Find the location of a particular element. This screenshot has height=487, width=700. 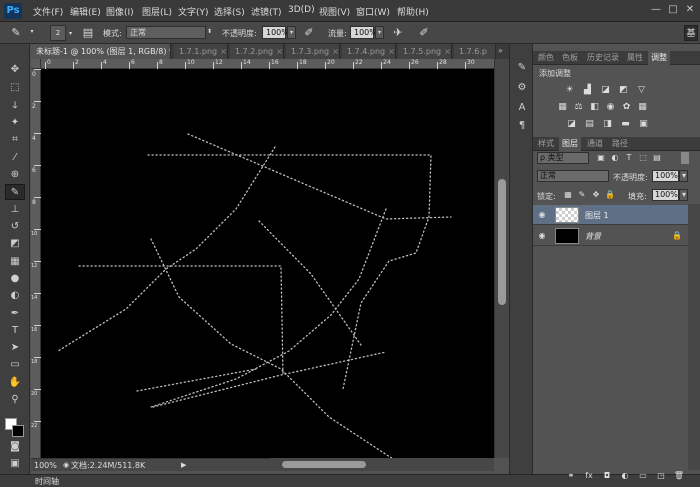

brush-tool-icon: ✎ is located at coordinates (15, 192).